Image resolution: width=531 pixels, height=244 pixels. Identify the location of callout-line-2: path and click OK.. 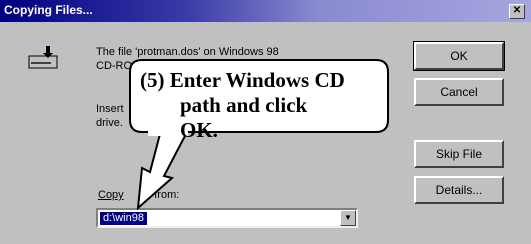
(244, 117).